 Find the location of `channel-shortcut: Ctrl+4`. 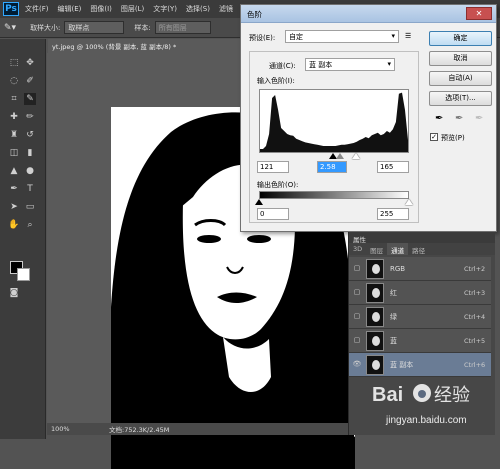

channel-shortcut: Ctrl+4 is located at coordinates (475, 316).